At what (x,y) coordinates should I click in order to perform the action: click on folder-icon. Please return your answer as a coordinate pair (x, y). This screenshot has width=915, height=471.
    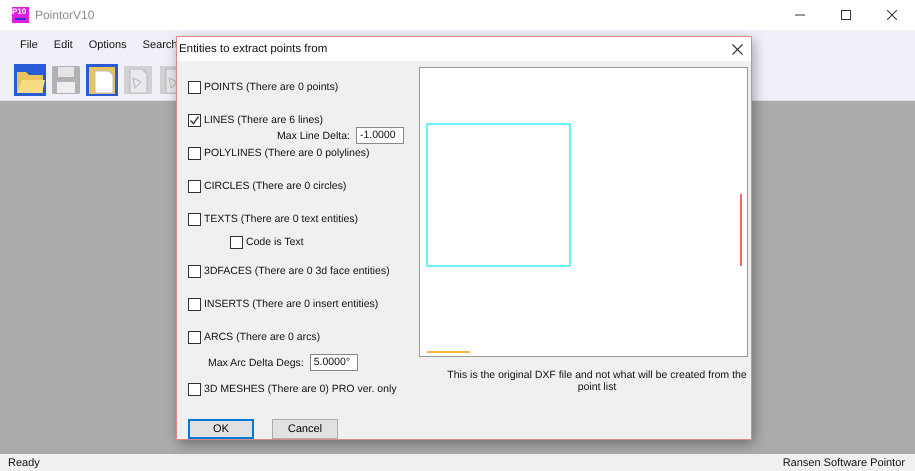
    Looking at the image, I should click on (30, 80).